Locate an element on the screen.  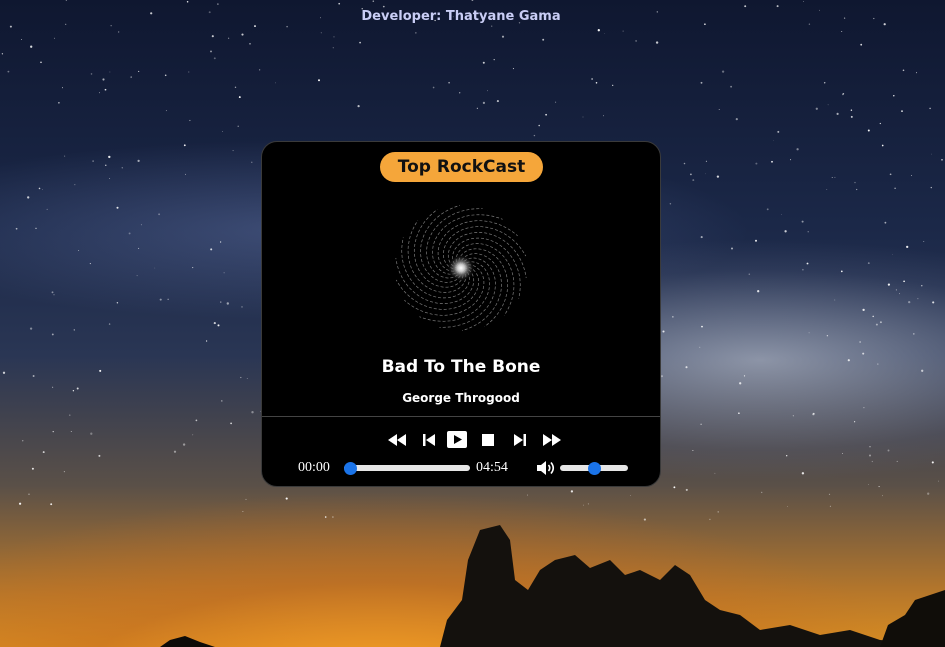
skip-next-icon is located at coordinates (520, 440).